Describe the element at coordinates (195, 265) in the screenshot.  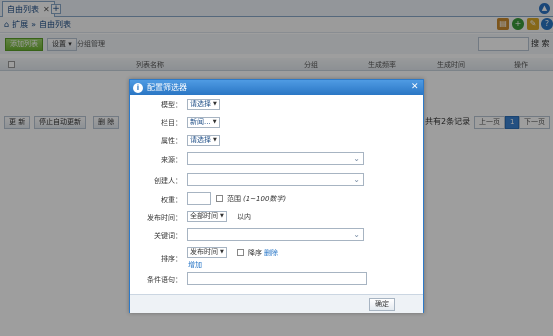
I see `add-sort-link: 增加` at that location.